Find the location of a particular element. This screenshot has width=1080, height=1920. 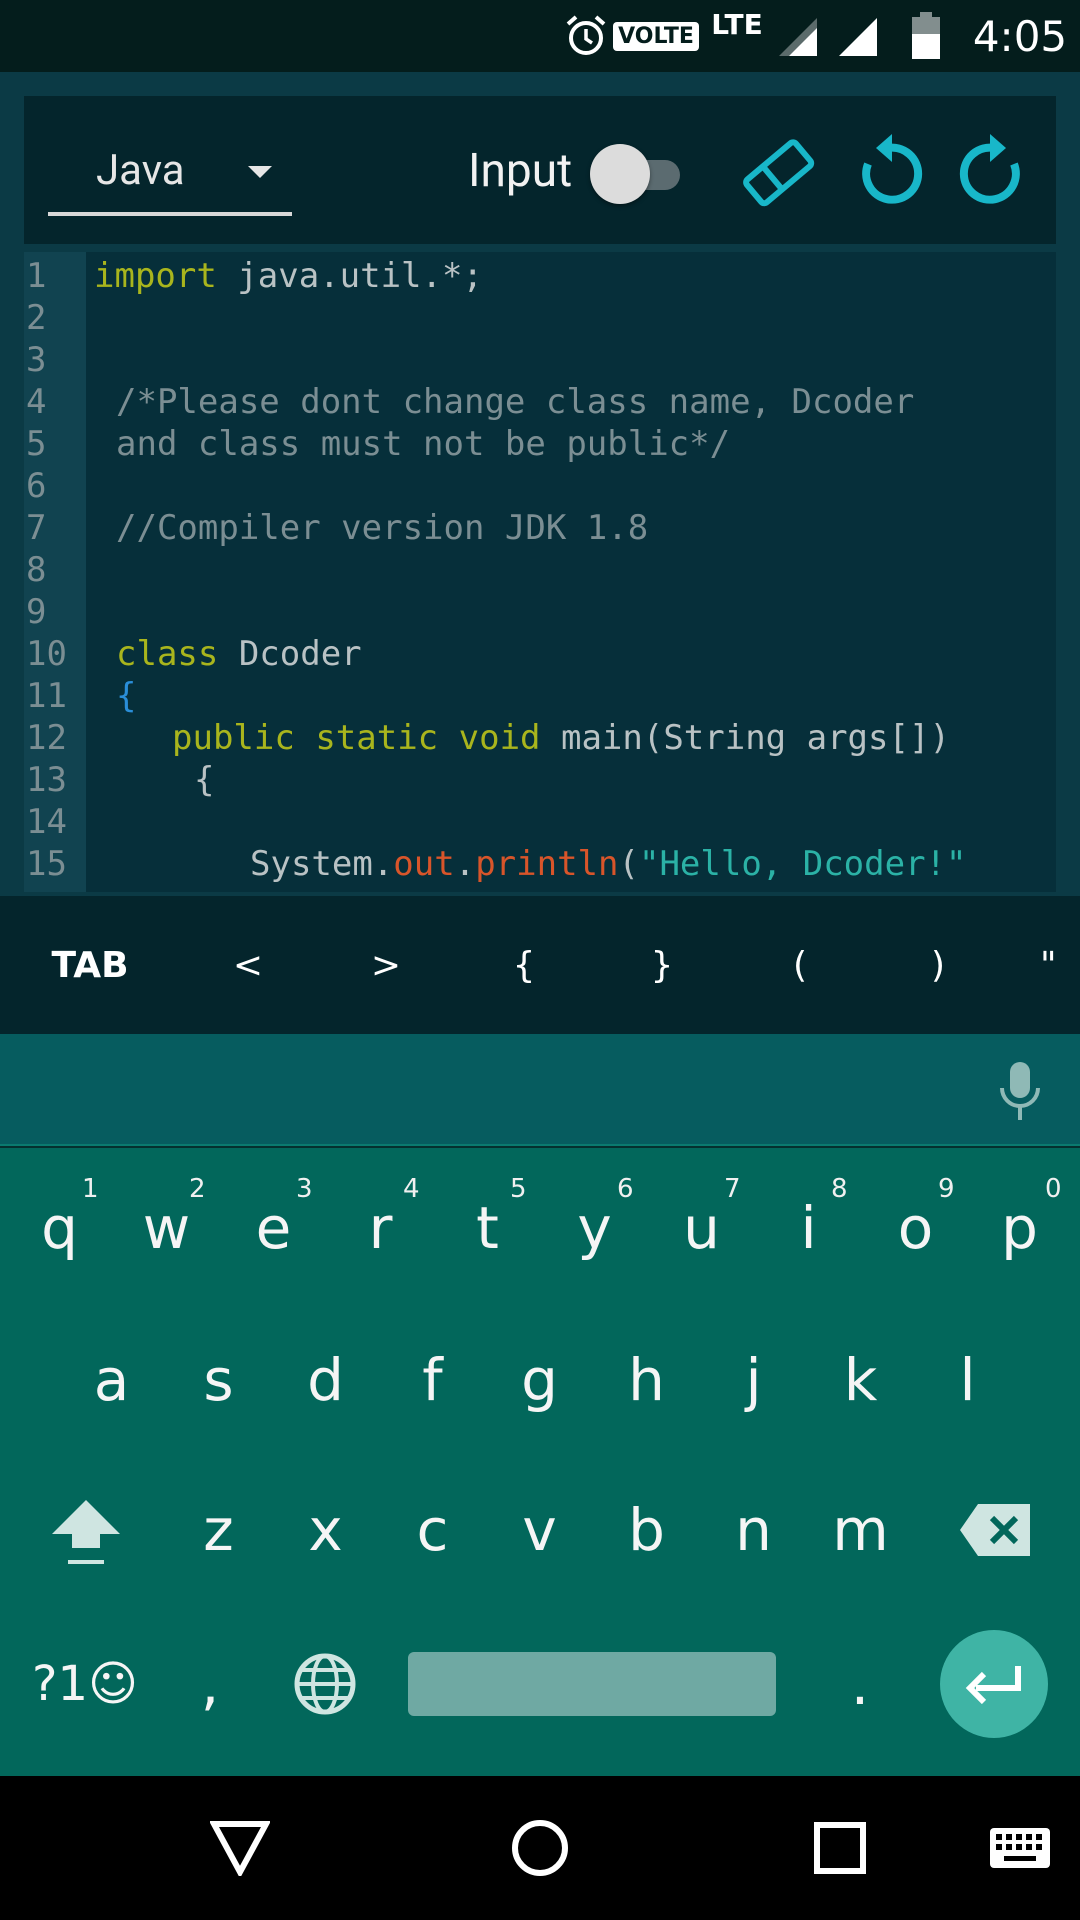

close-paren-key: ) is located at coordinates (938, 965).